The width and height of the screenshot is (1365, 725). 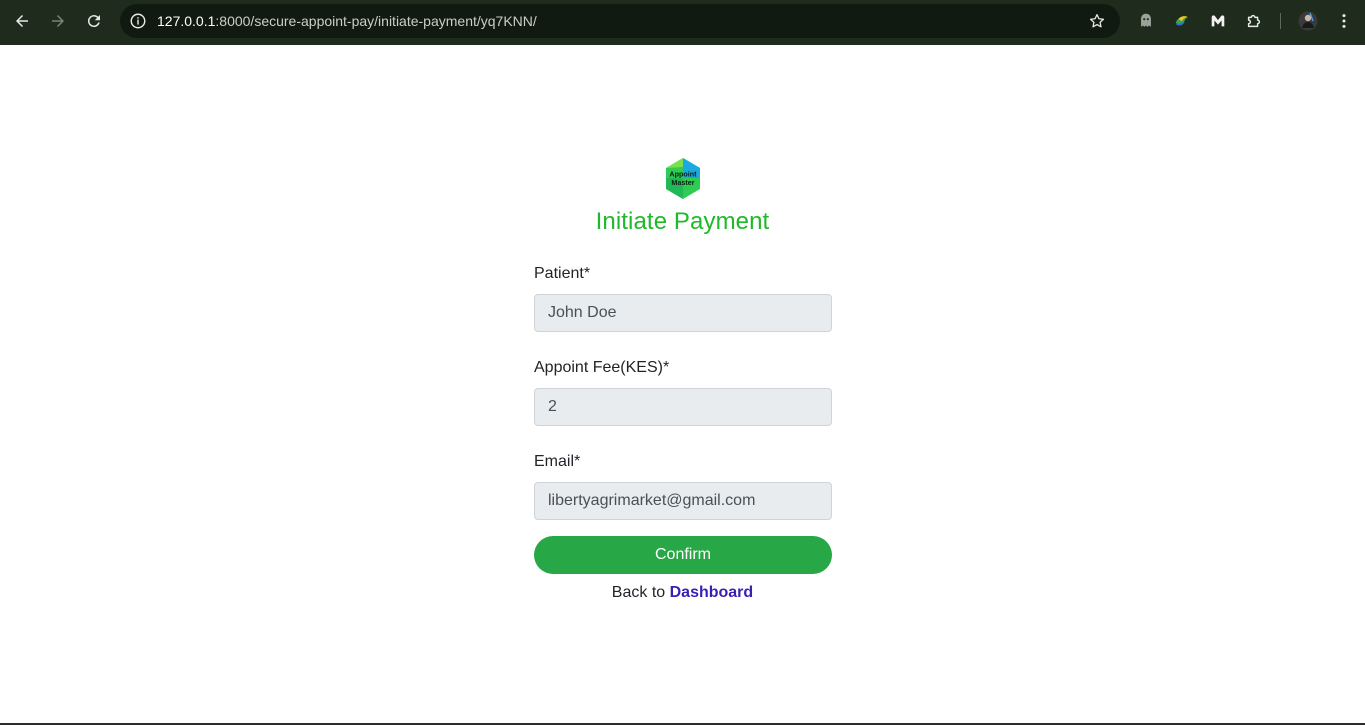 I want to click on star-icon, so click(x=1097, y=21).